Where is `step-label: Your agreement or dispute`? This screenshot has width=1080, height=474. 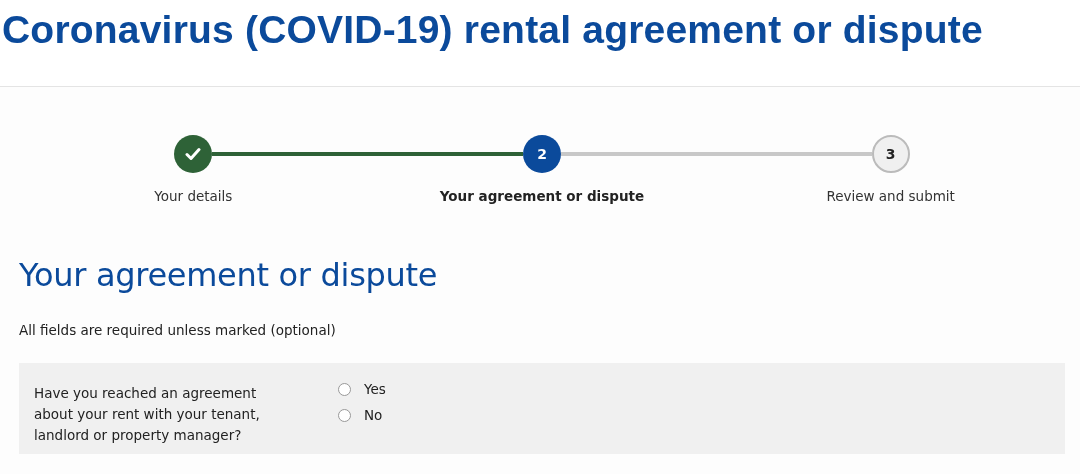 step-label: Your agreement or dispute is located at coordinates (542, 196).